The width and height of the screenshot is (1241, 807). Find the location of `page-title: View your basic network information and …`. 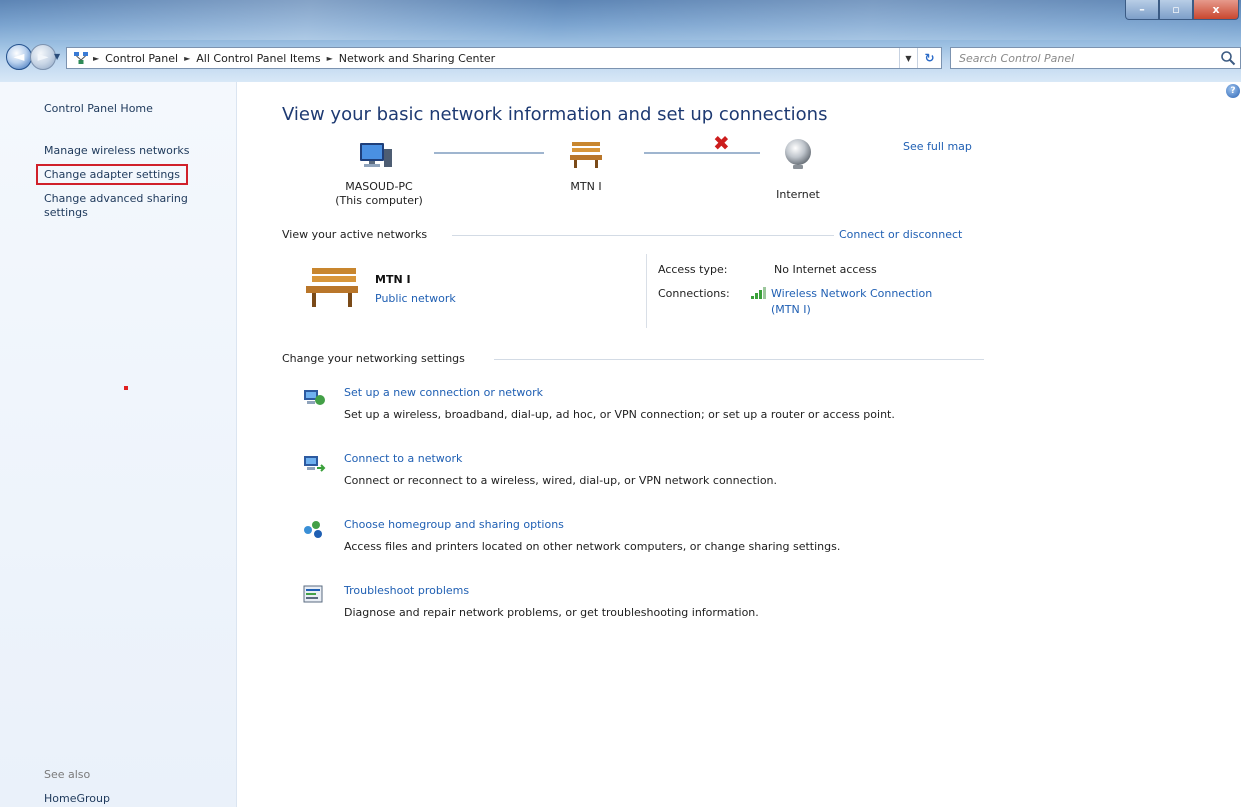

page-title: View your basic network information and … is located at coordinates (555, 114).